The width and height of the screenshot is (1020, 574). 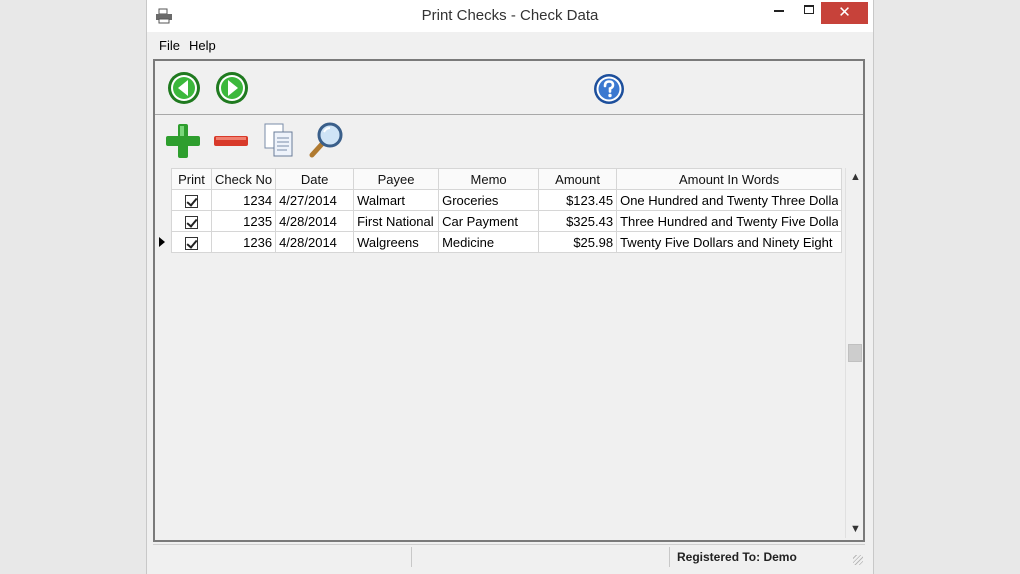 I want to click on question-mark-icon, so click(x=609, y=89).